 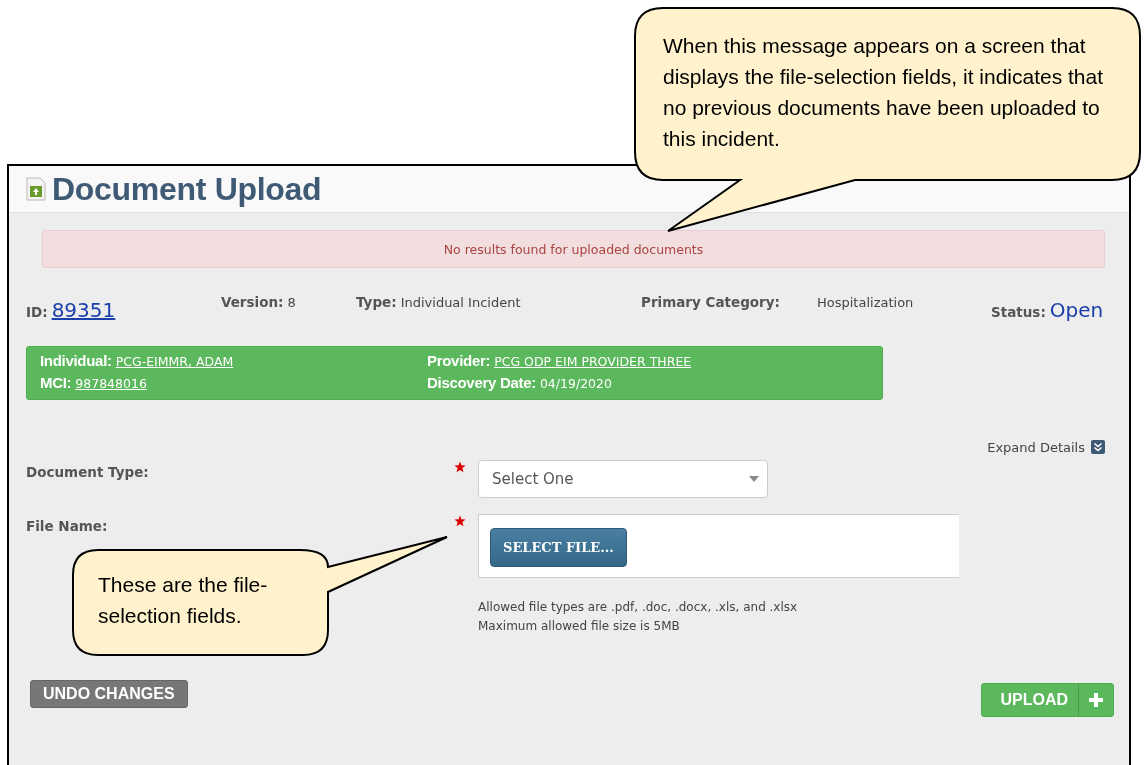 I want to click on field-label: File Name:, so click(x=67, y=525).